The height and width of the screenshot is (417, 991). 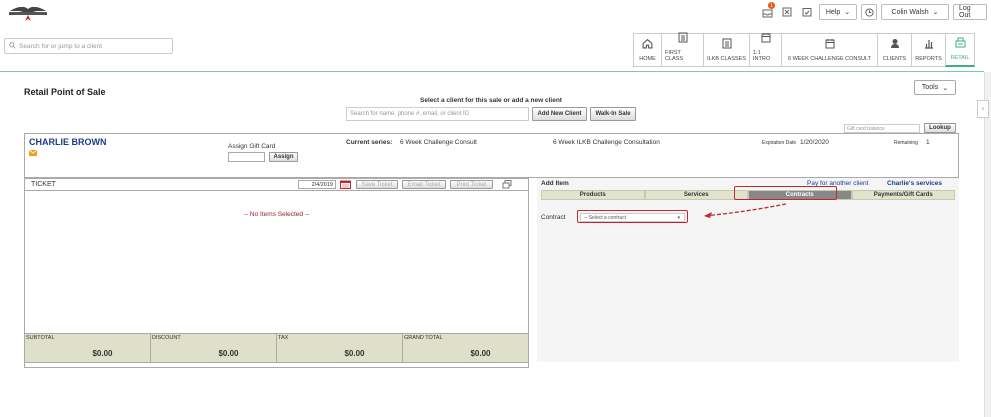 What do you see at coordinates (960, 43) in the screenshot?
I see `register-icon` at bounding box center [960, 43].